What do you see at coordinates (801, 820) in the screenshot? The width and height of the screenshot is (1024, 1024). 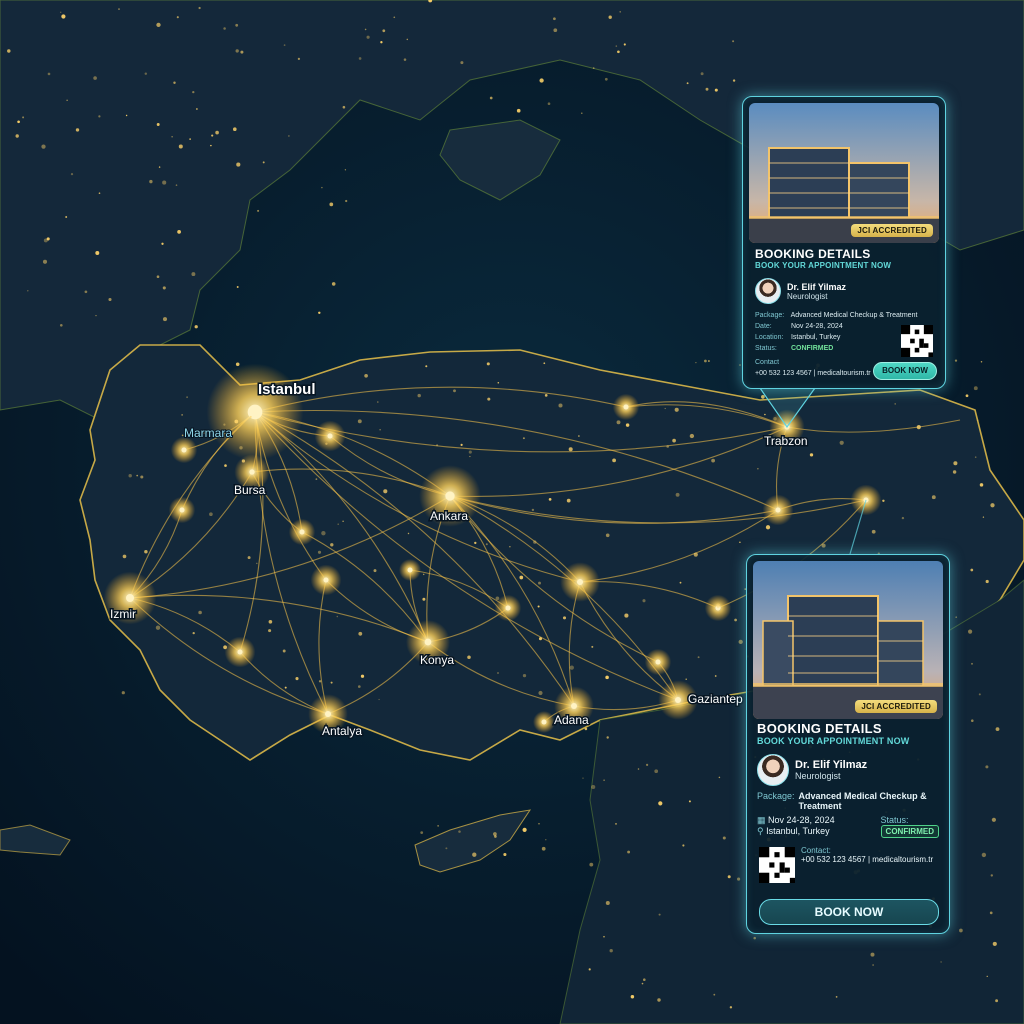 I see `date-value: Nov 24-28, 2024` at bounding box center [801, 820].